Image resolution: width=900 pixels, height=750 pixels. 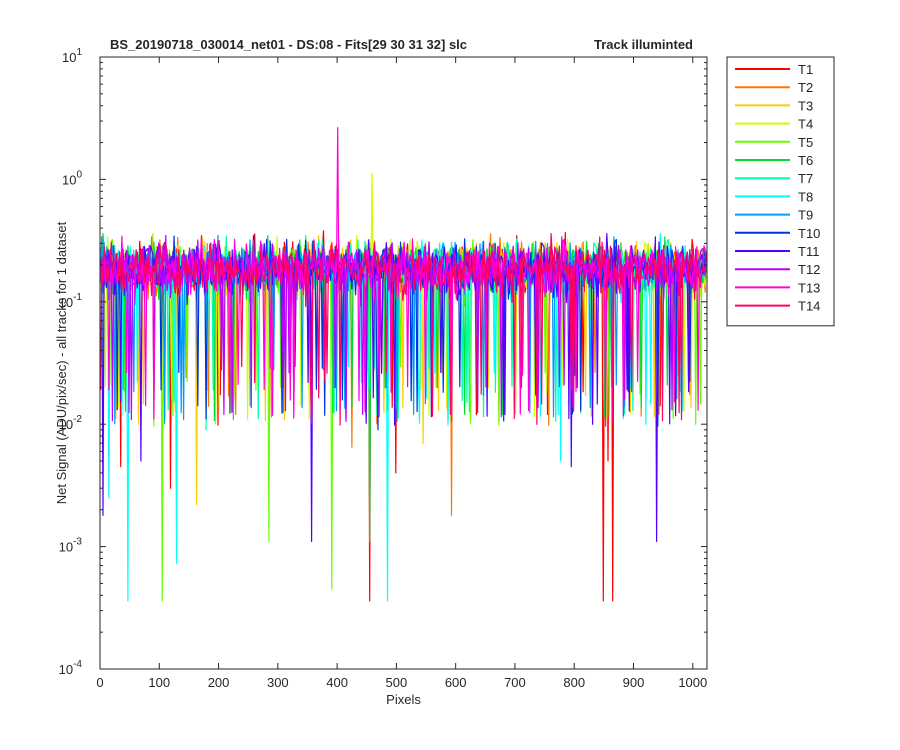 What do you see at coordinates (809, 306) in the screenshot?
I see `legend-label-t14: T14` at bounding box center [809, 306].